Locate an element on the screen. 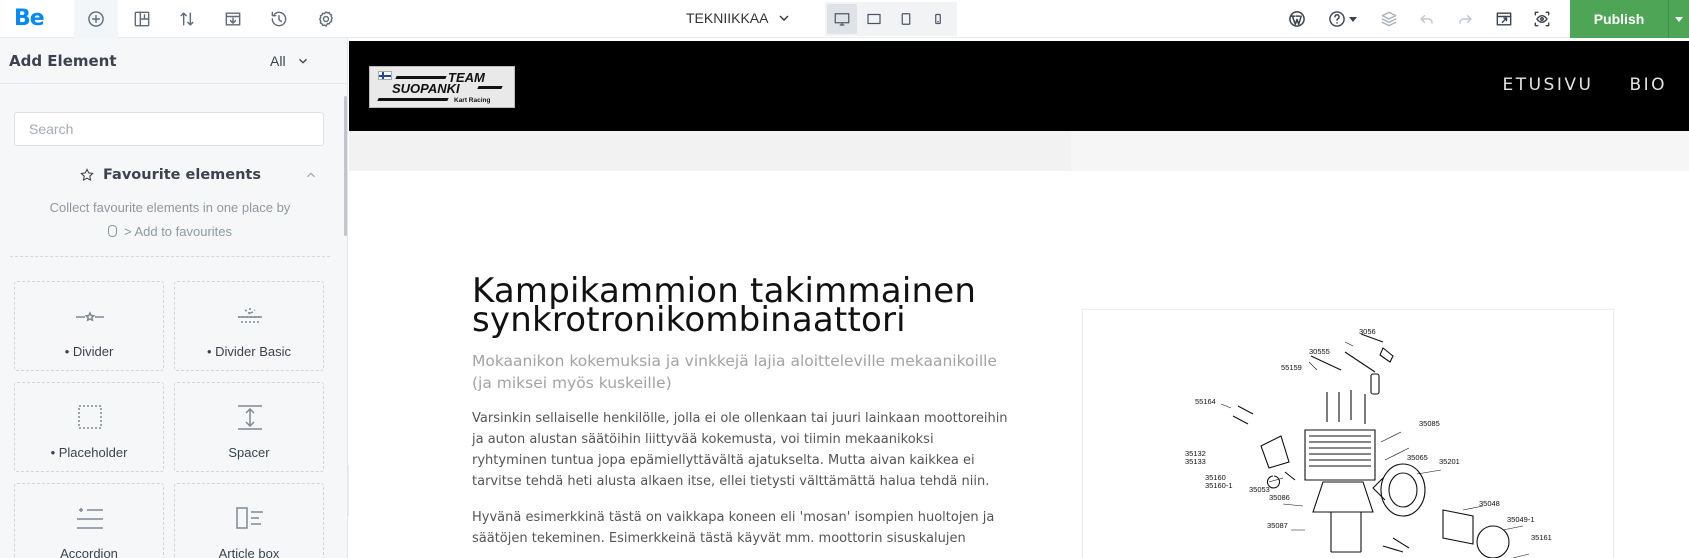  sidebar-scrollbar is located at coordinates (345, 166).